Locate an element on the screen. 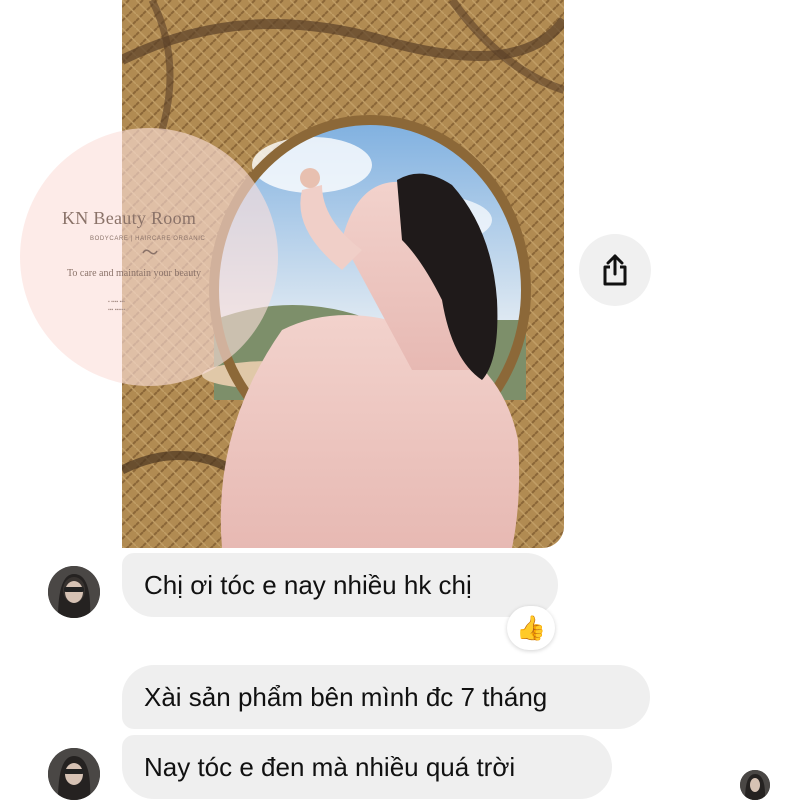  message-bubble: Chị ơi tóc e nay nhiều hk chị is located at coordinates (340, 585).